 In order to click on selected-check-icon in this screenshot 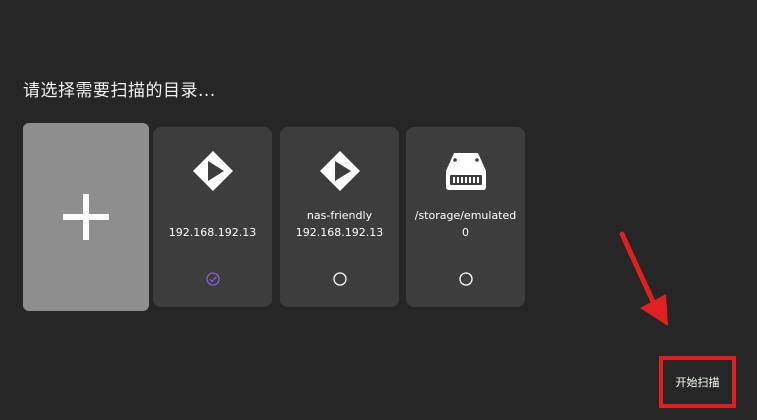, I will do `click(212, 279)`.